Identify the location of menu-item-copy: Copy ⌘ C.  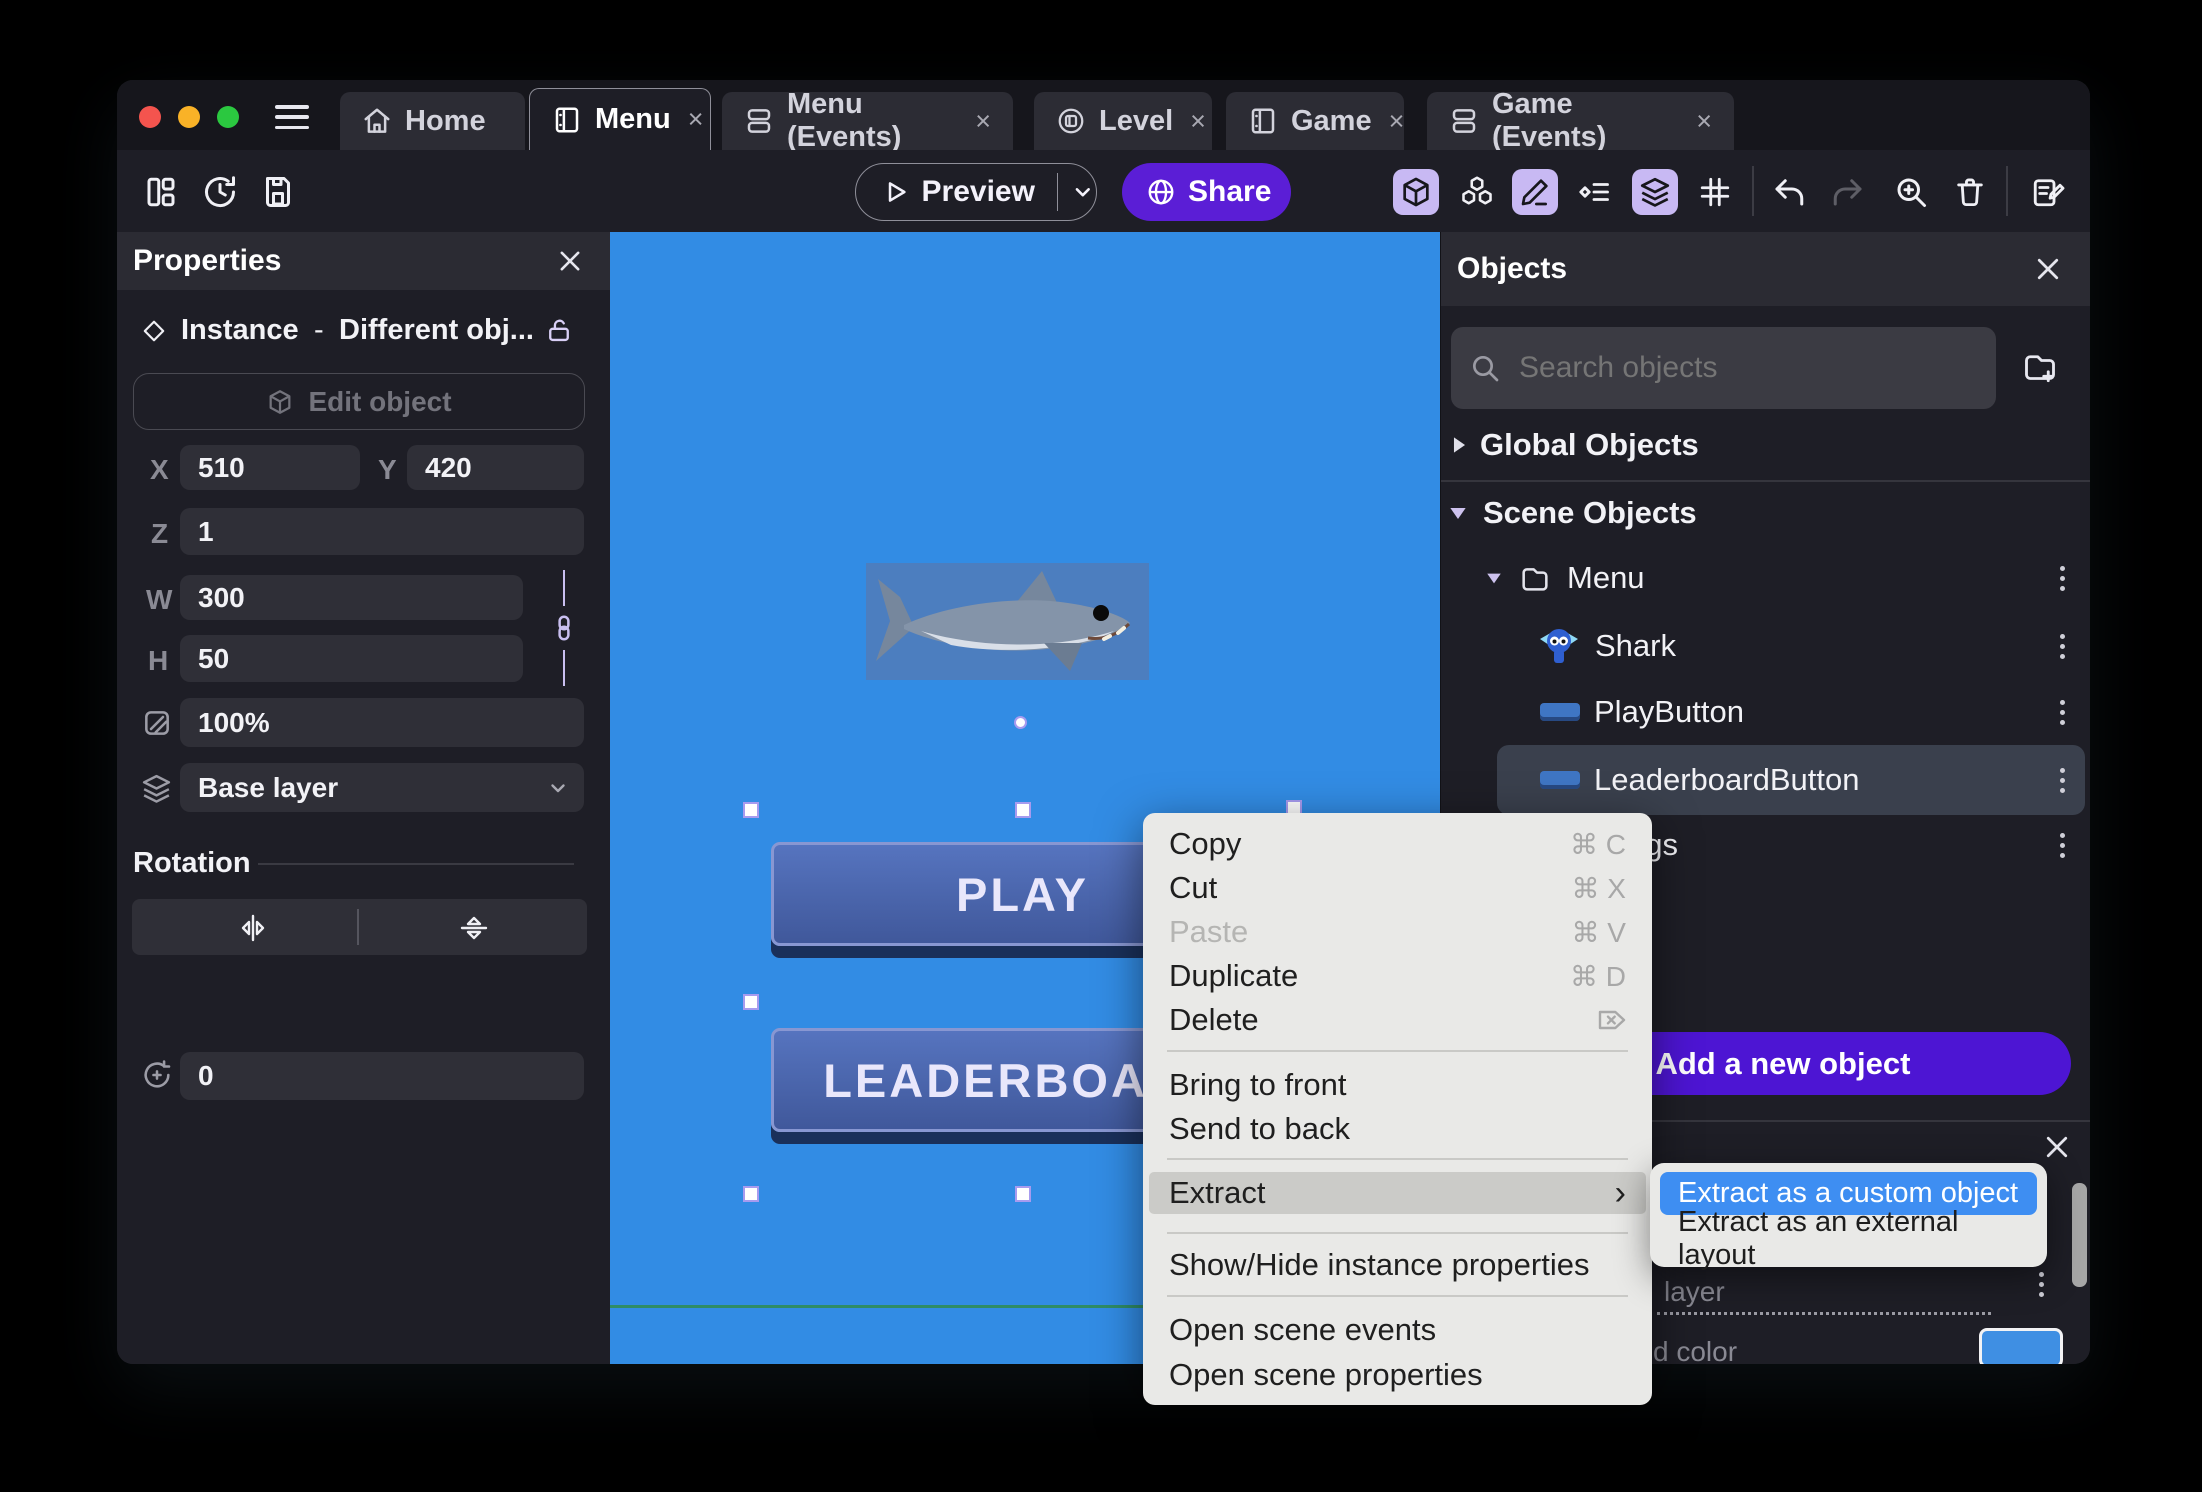
(1397, 844).